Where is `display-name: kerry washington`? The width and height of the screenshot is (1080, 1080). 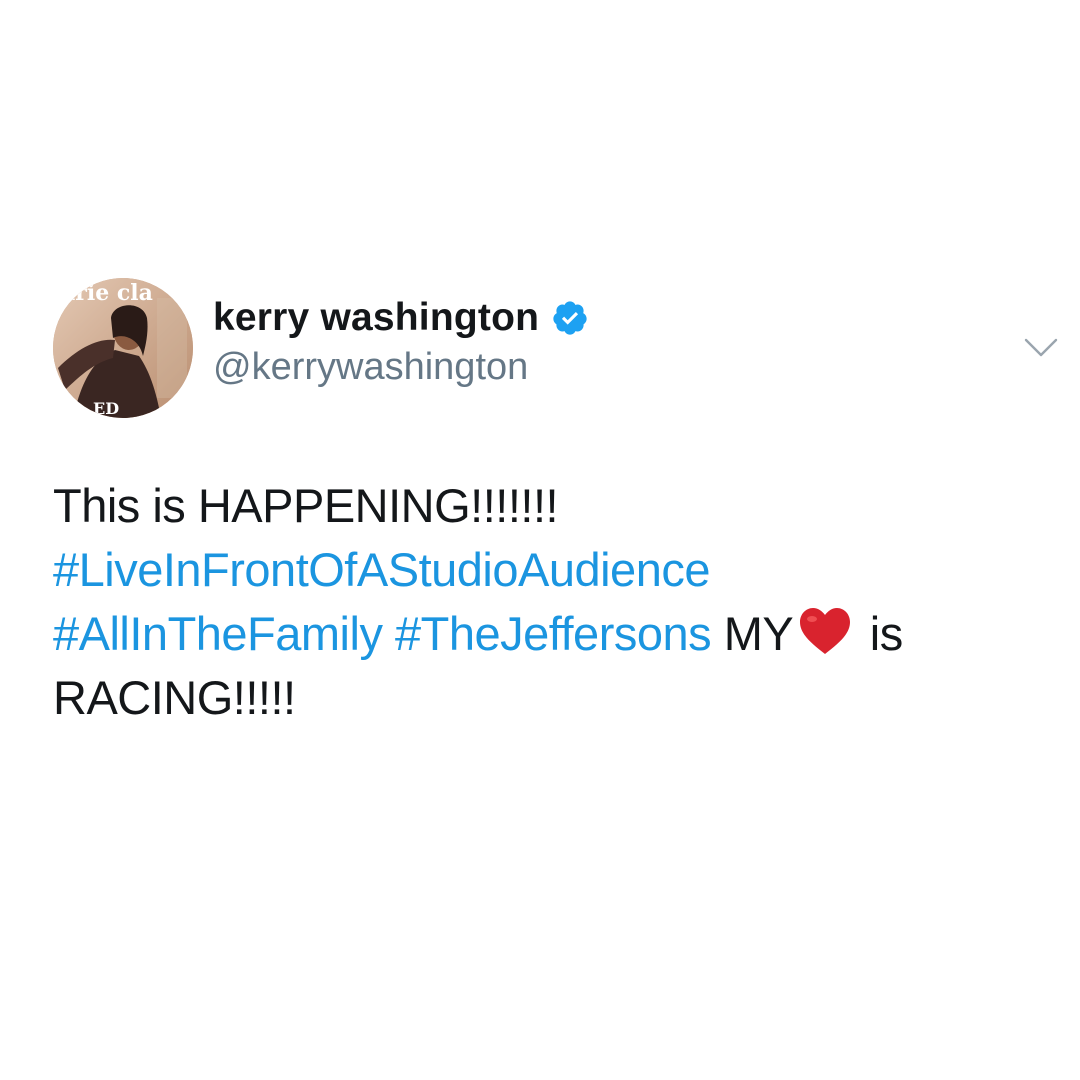
display-name: kerry washington is located at coordinates (376, 318).